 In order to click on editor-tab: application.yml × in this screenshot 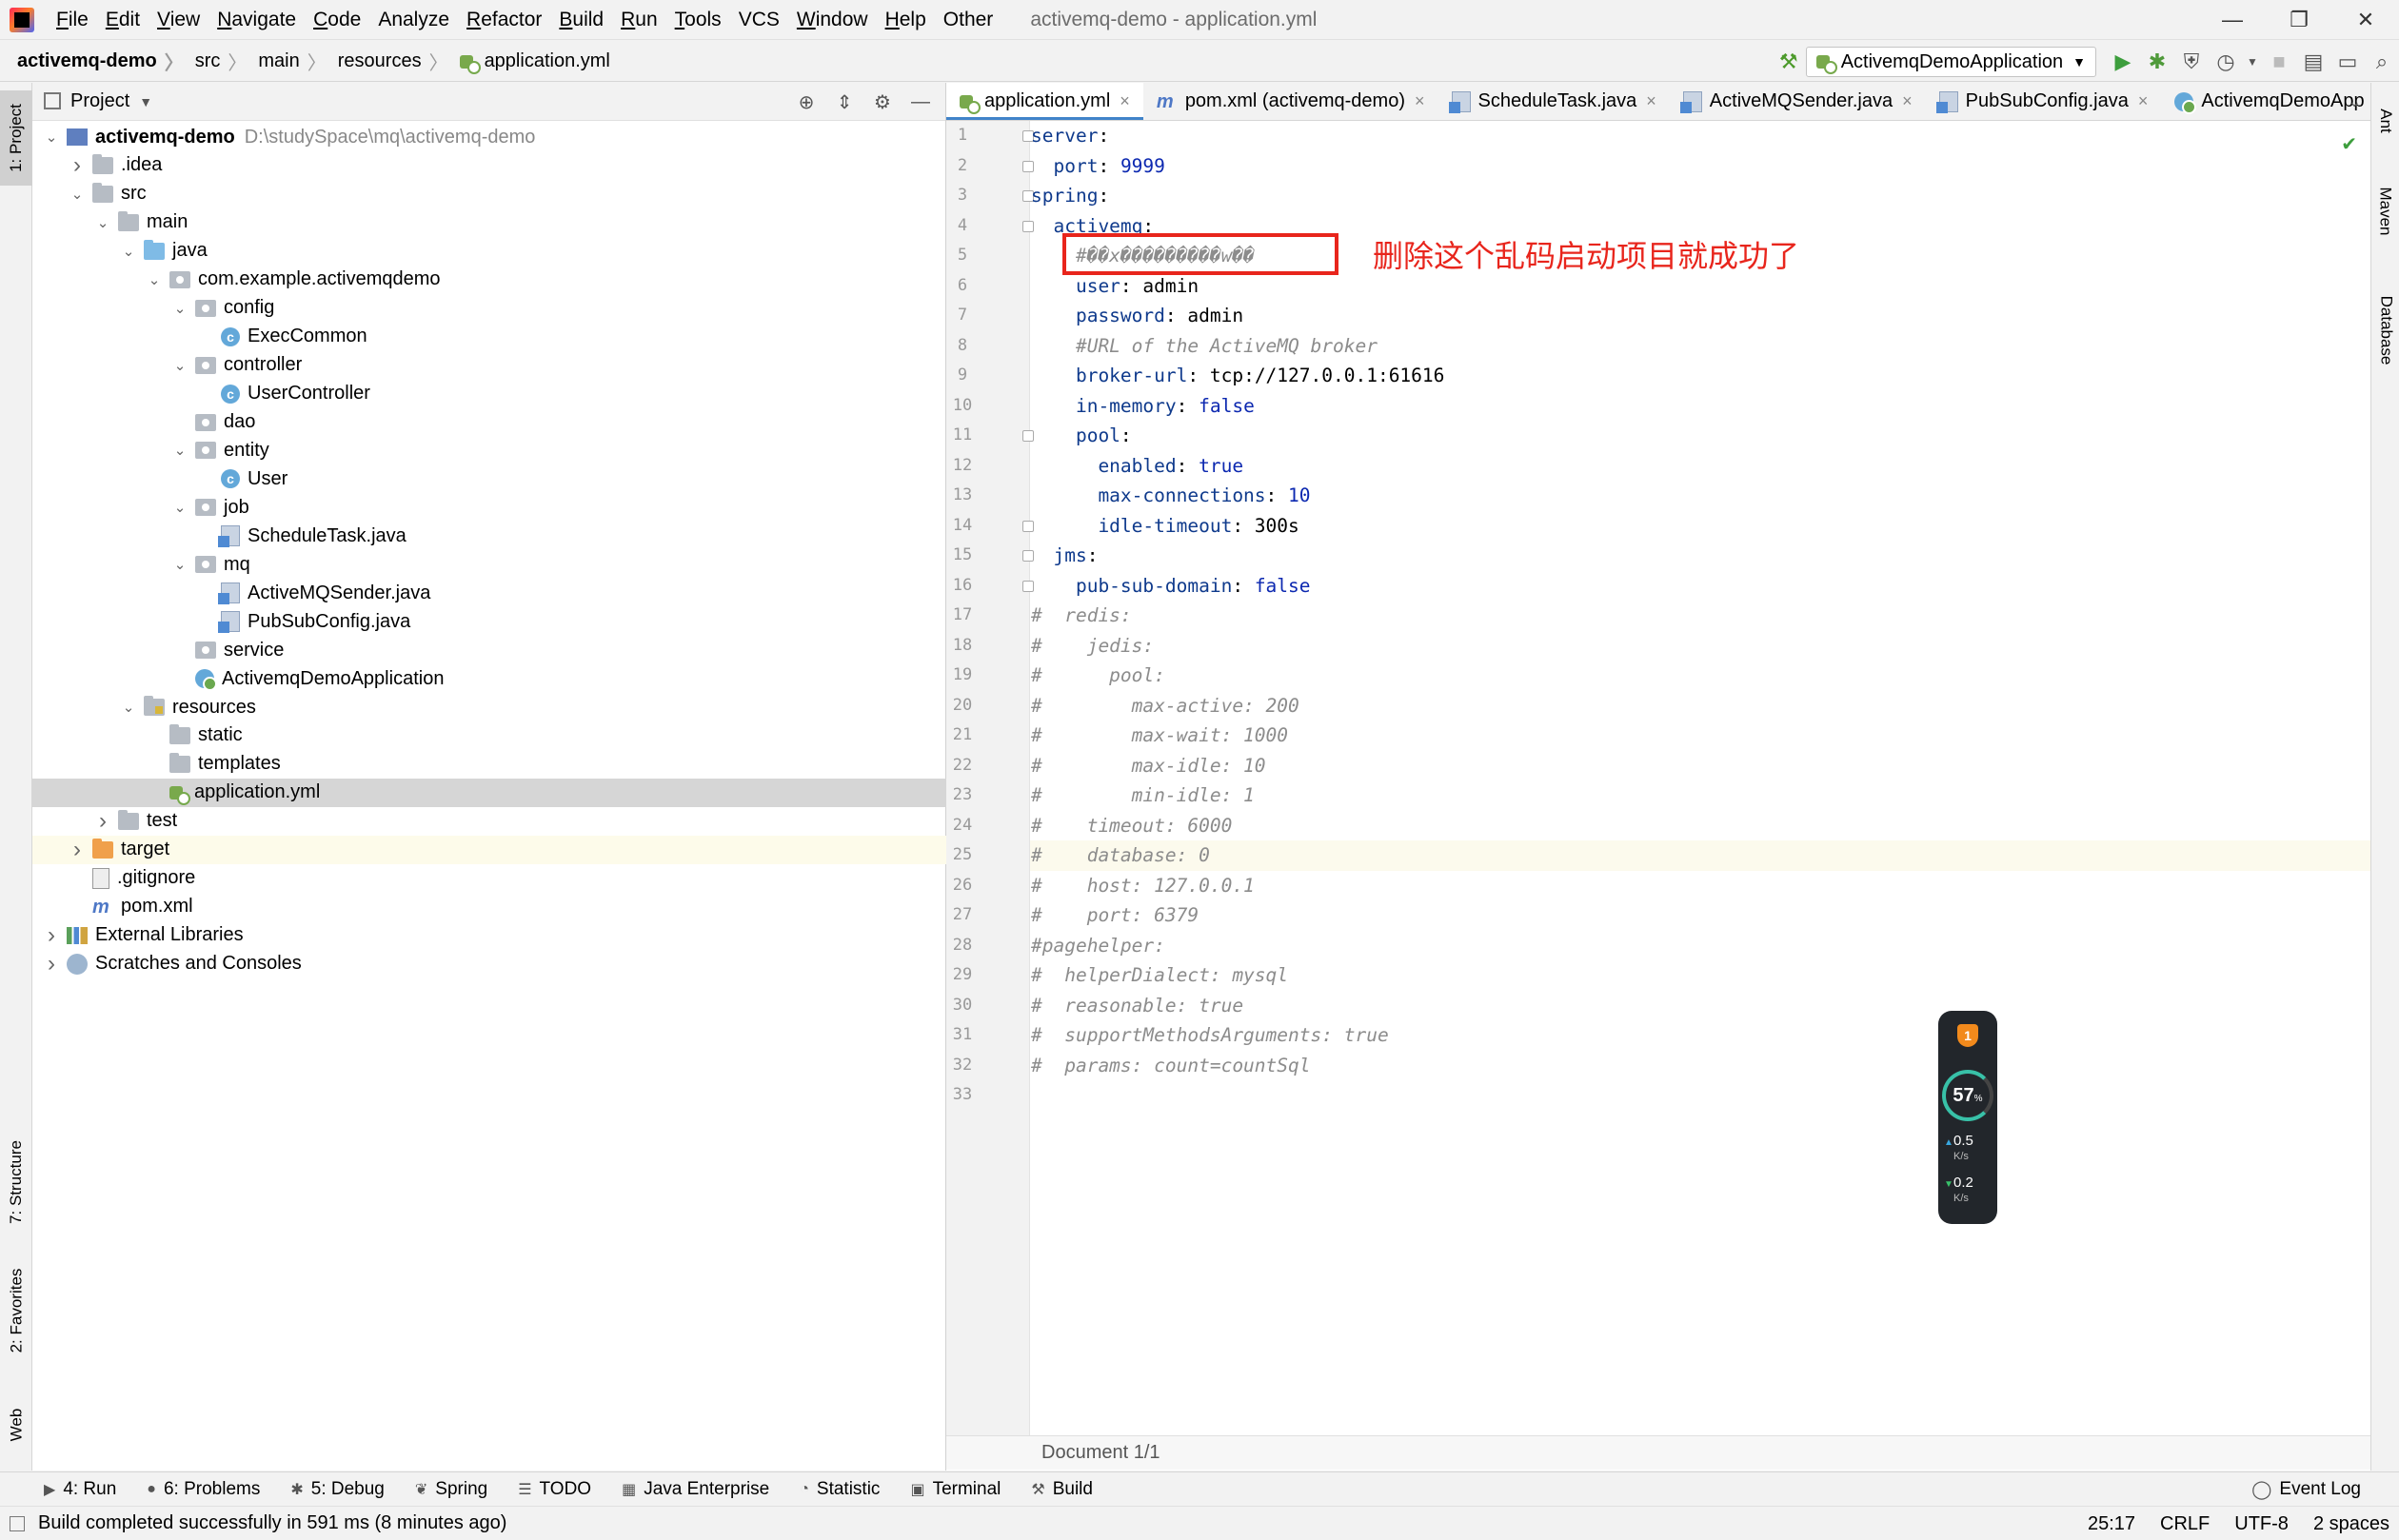, I will do `click(1044, 101)`.